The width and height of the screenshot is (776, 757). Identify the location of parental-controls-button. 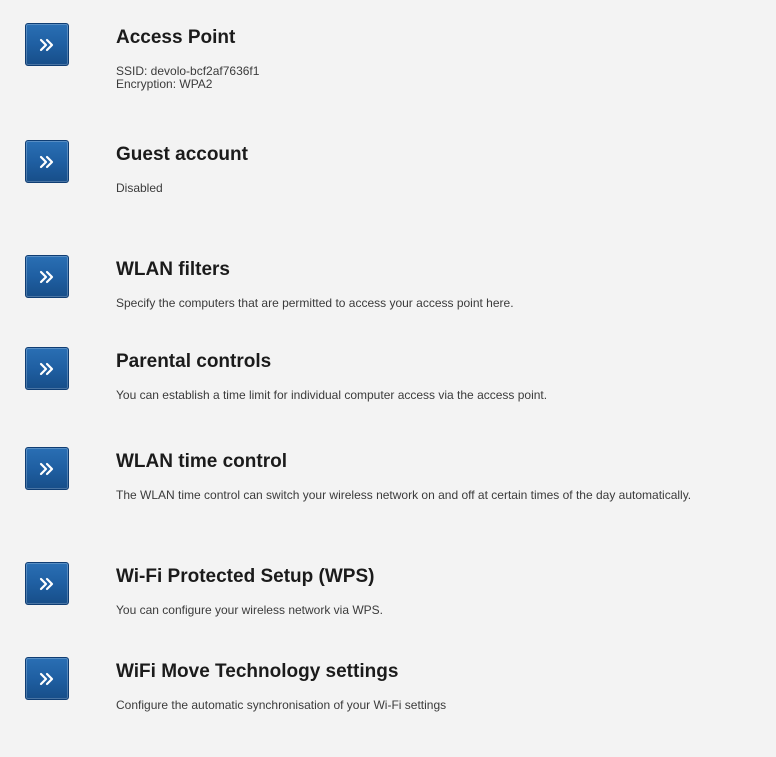
(47, 368).